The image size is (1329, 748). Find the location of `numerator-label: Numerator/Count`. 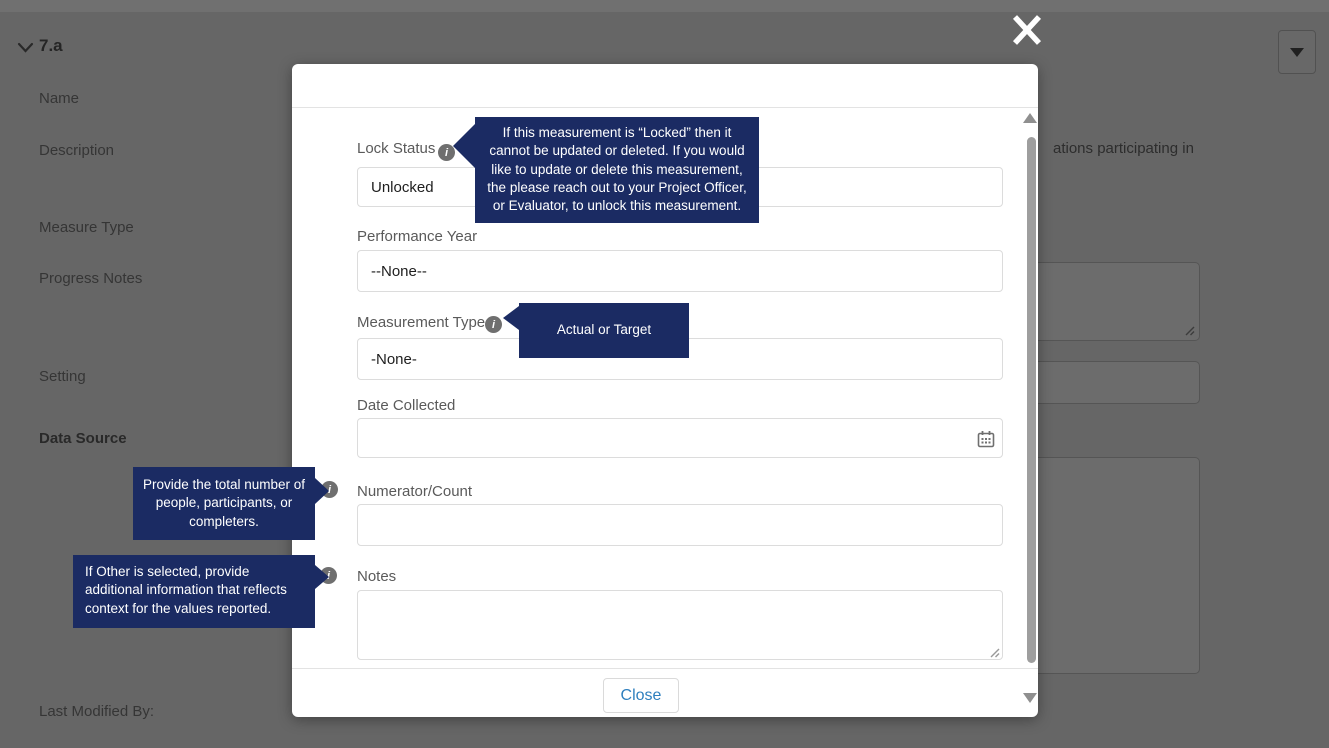

numerator-label: Numerator/Count is located at coordinates (415, 491).